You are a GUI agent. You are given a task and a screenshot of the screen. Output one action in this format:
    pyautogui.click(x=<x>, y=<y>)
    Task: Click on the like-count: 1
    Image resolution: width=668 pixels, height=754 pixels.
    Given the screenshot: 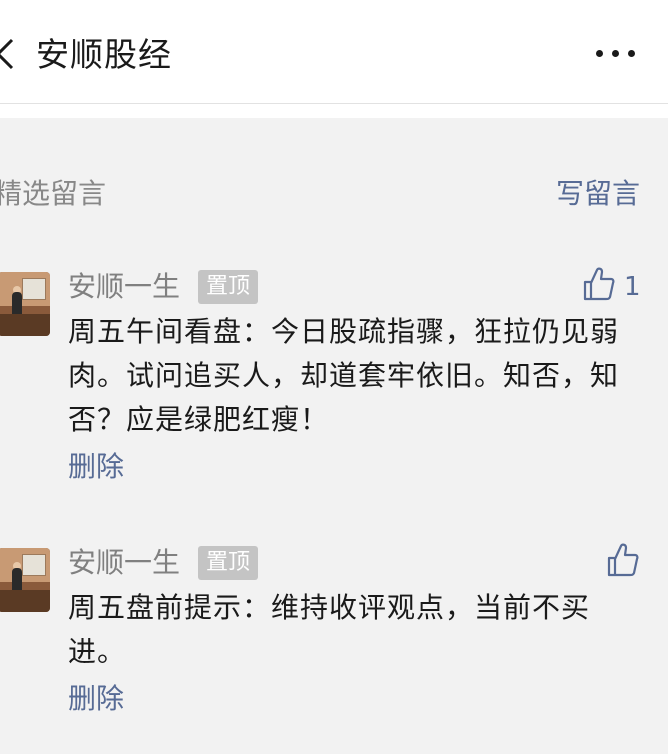 What is the action you would take?
    pyautogui.click(x=632, y=287)
    